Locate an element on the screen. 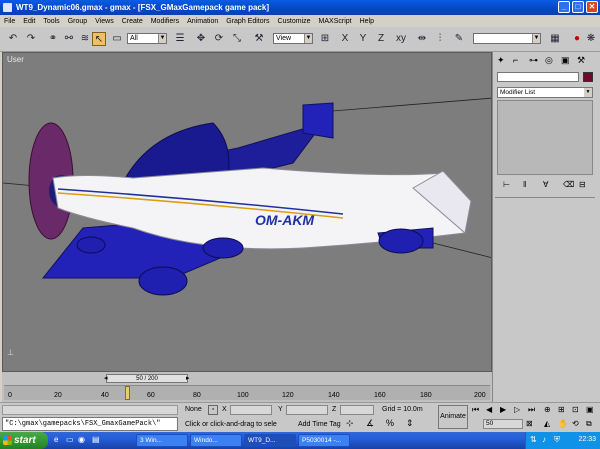 The image size is (600, 449). render-teapot-icon: ● is located at coordinates (577, 39).